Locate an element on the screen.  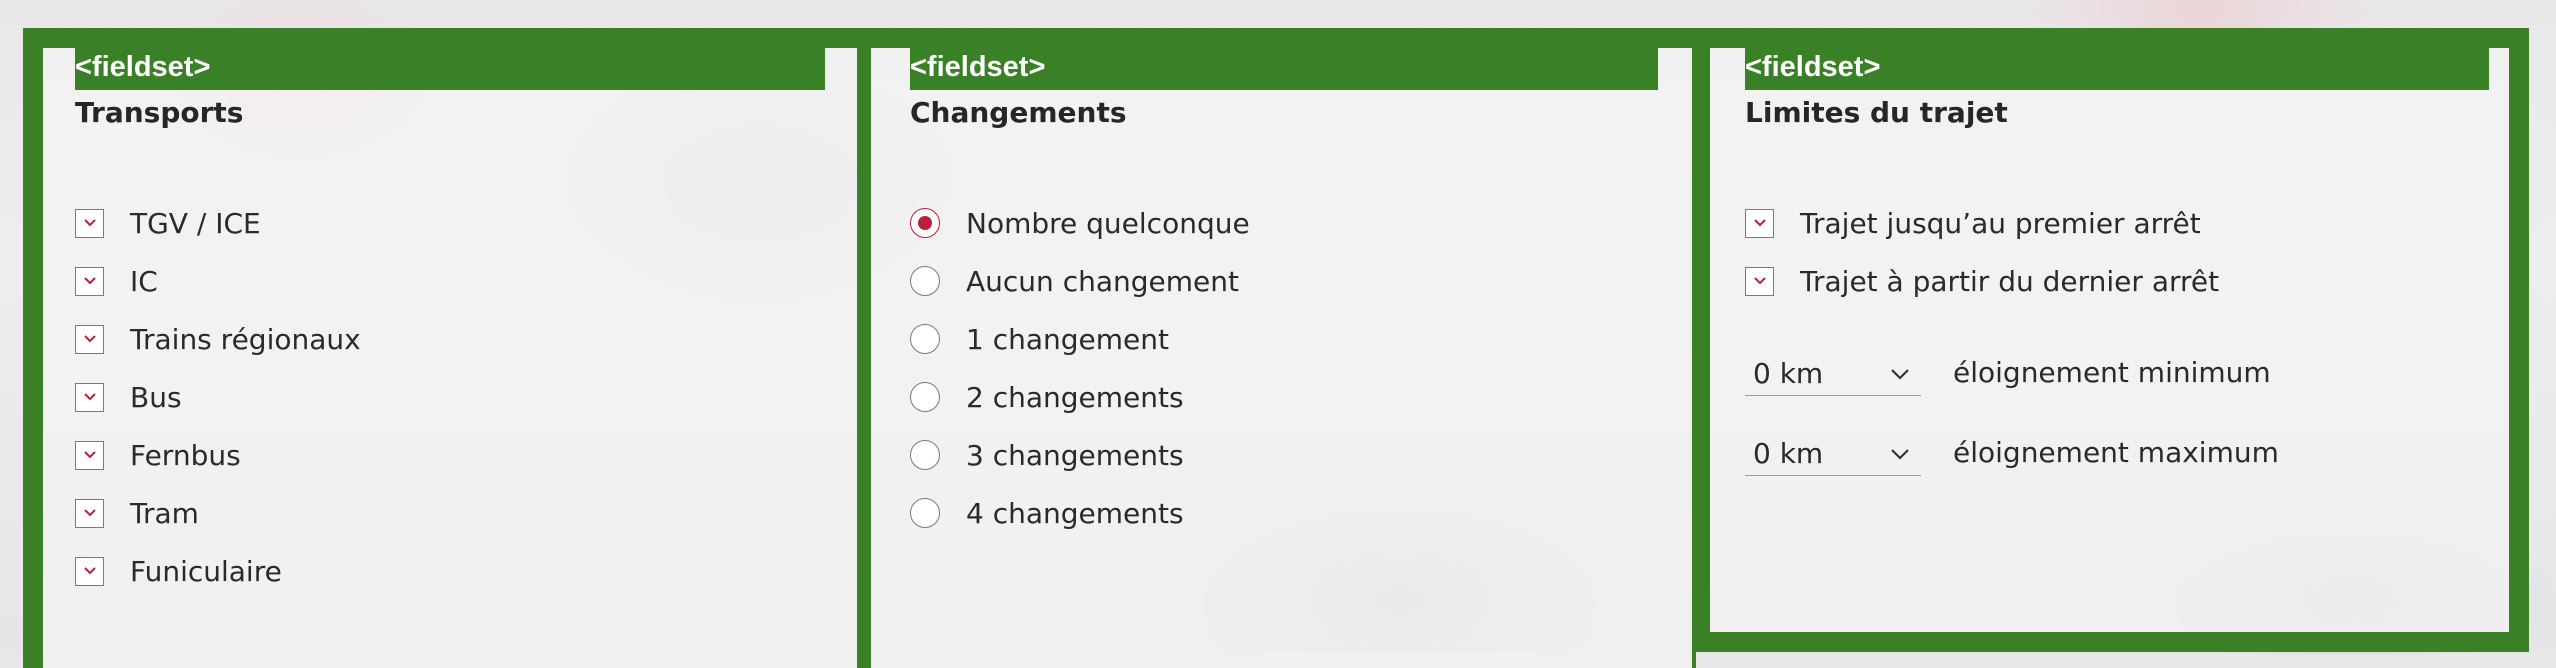
radio-label: 2 changements is located at coordinates (1075, 397).